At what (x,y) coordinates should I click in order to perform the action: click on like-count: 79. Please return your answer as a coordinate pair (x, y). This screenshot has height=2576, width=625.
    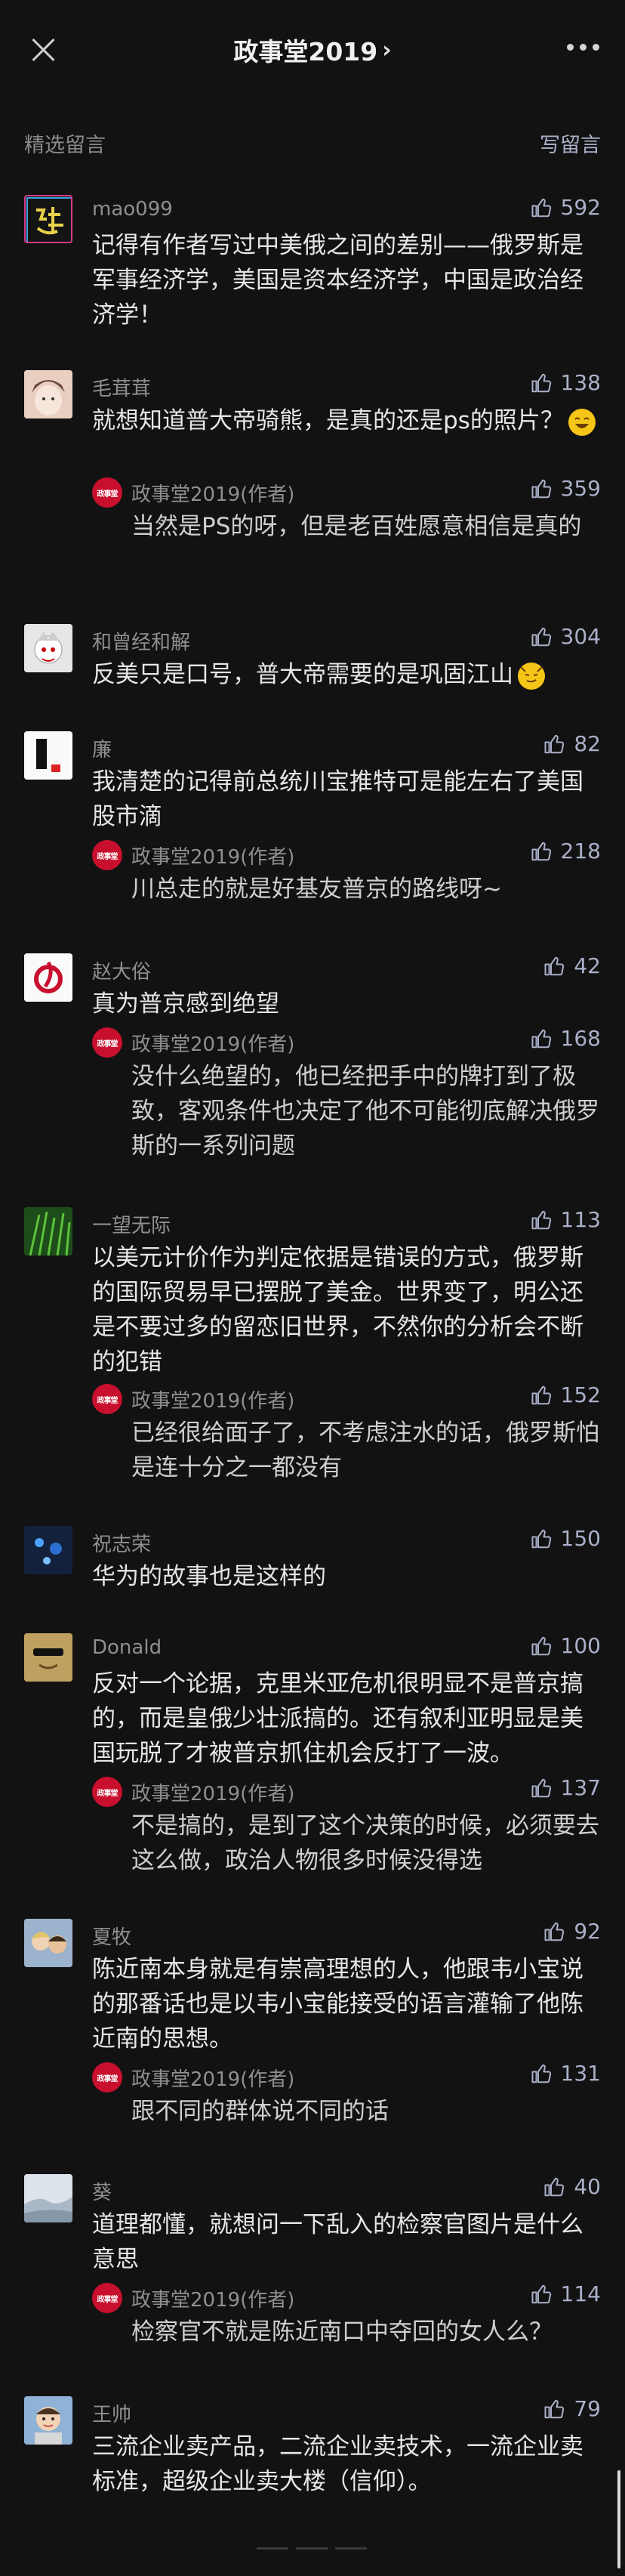
    Looking at the image, I should click on (587, 2408).